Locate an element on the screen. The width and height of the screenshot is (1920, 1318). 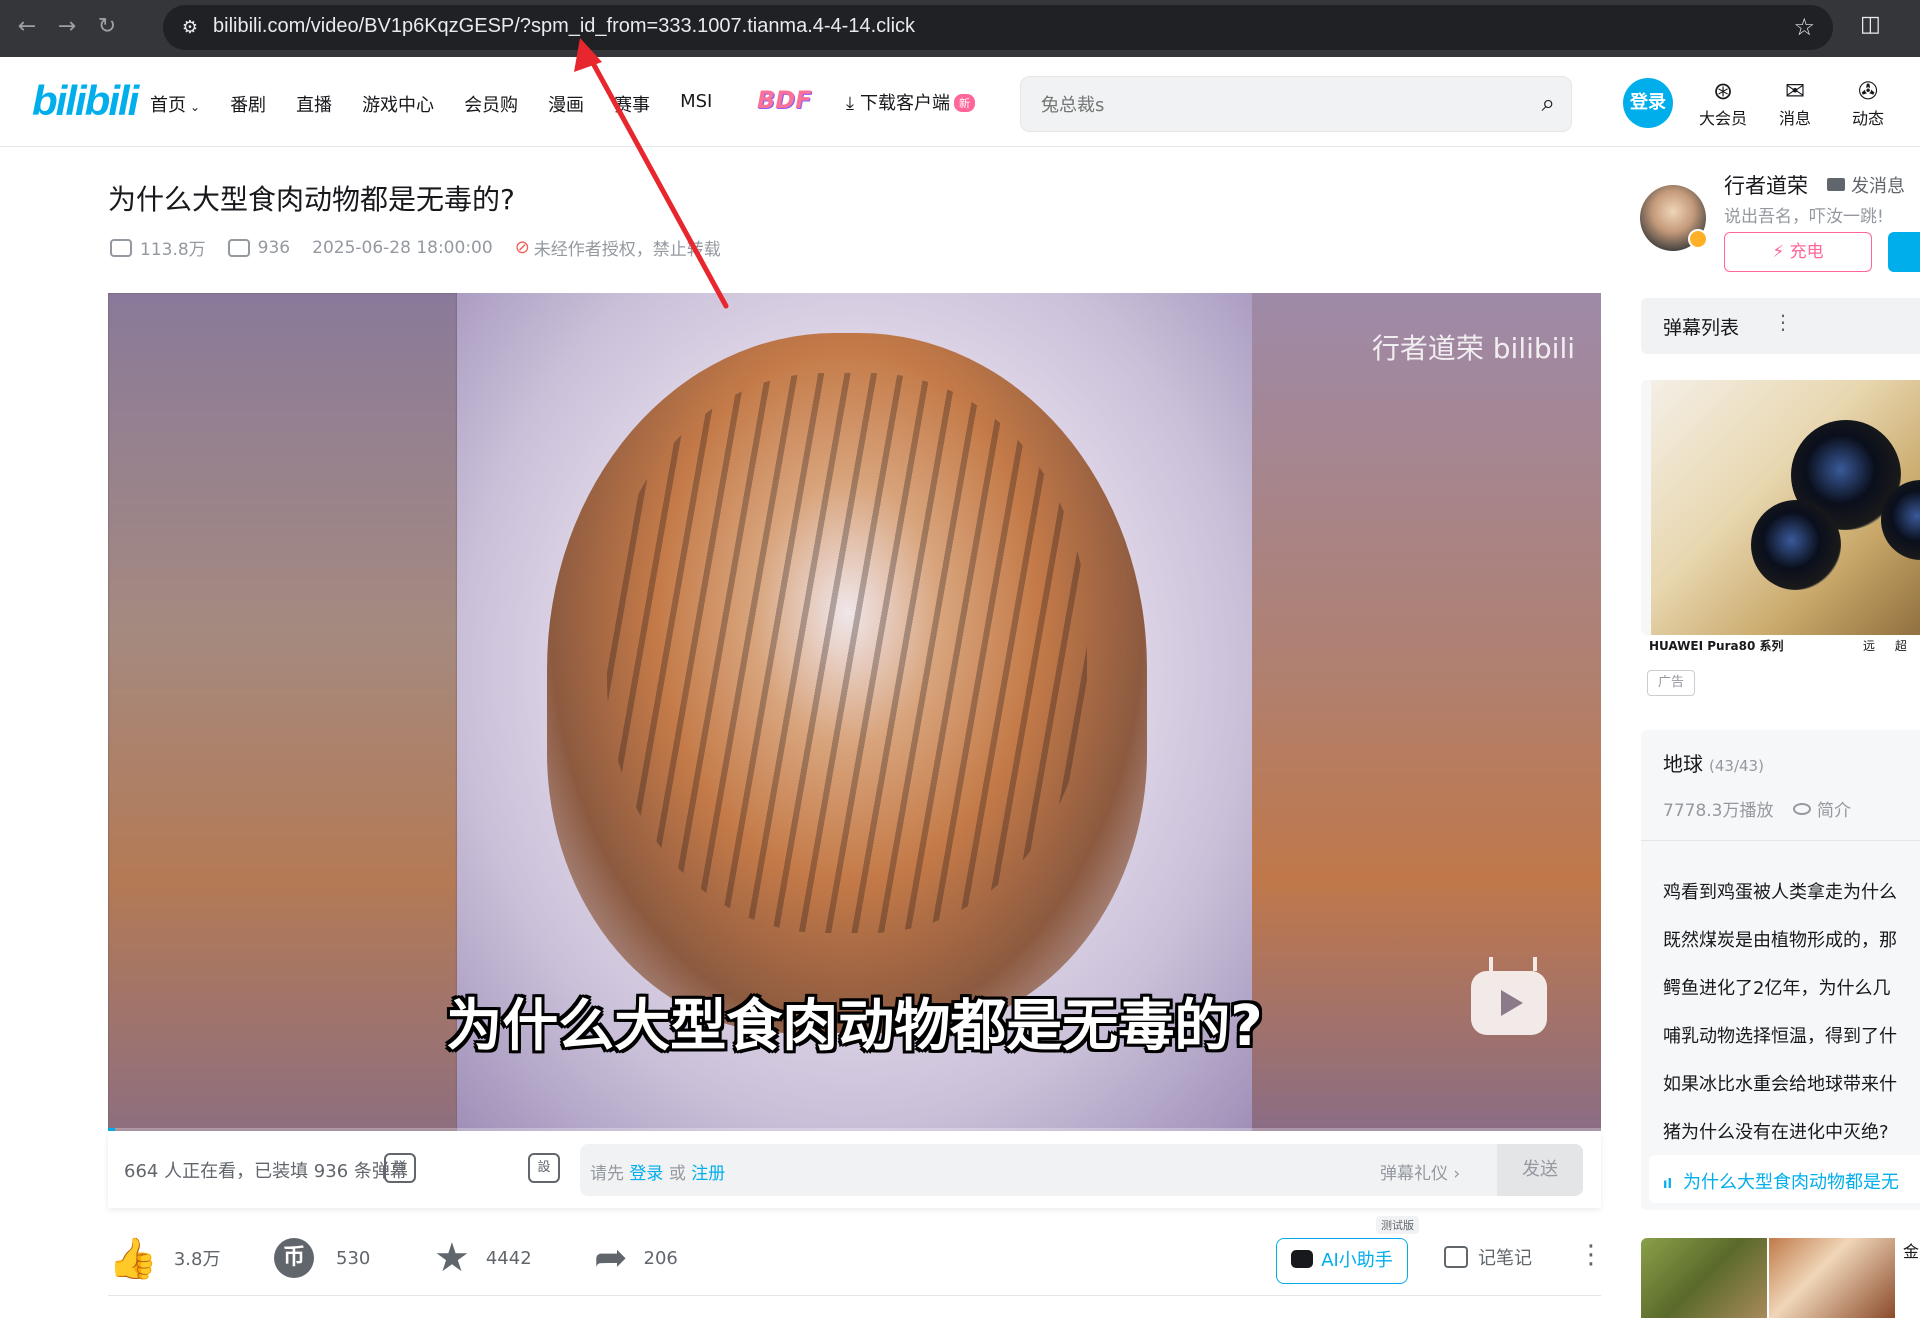
prohibited-icon: ⊘ is located at coordinates (522, 247).